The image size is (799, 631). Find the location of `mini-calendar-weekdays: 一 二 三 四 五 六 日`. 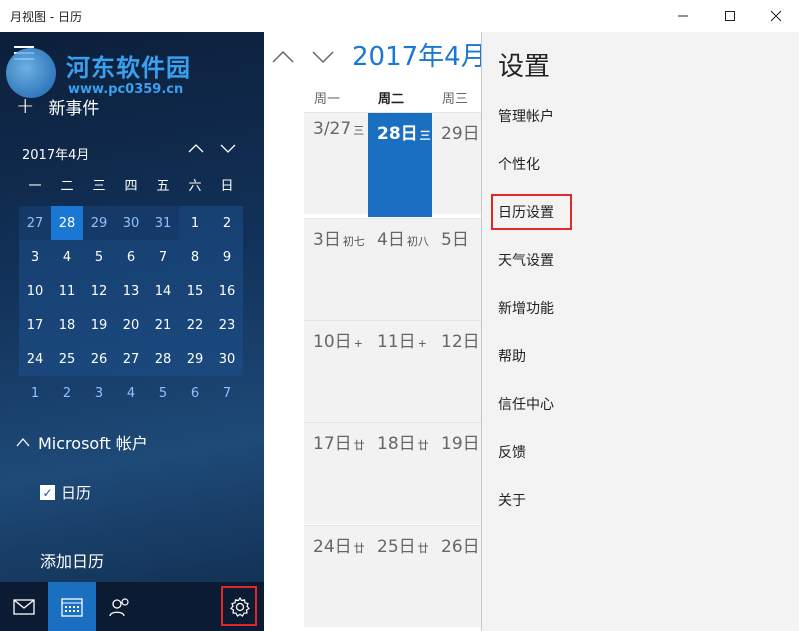

mini-calendar-weekdays: 一 二 三 四 五 六 日 is located at coordinates (131, 189).